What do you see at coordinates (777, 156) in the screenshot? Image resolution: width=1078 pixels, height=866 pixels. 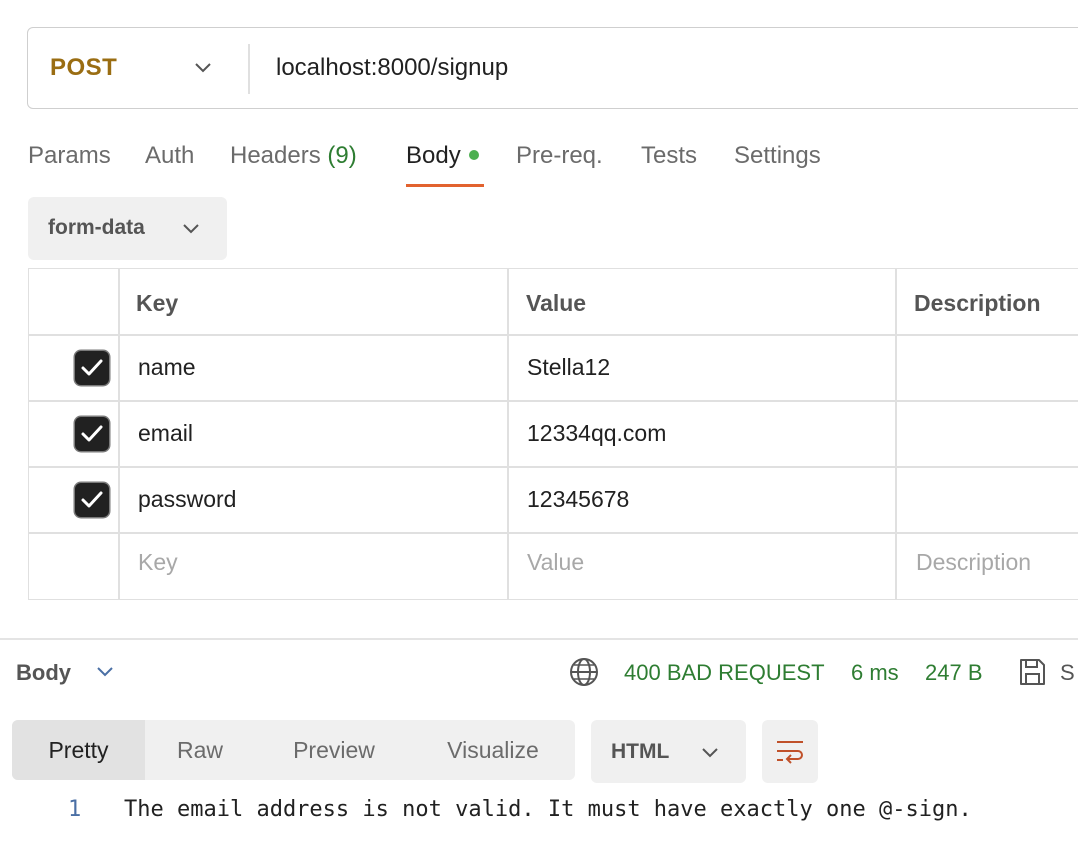 I see `tab-settings: Settings` at bounding box center [777, 156].